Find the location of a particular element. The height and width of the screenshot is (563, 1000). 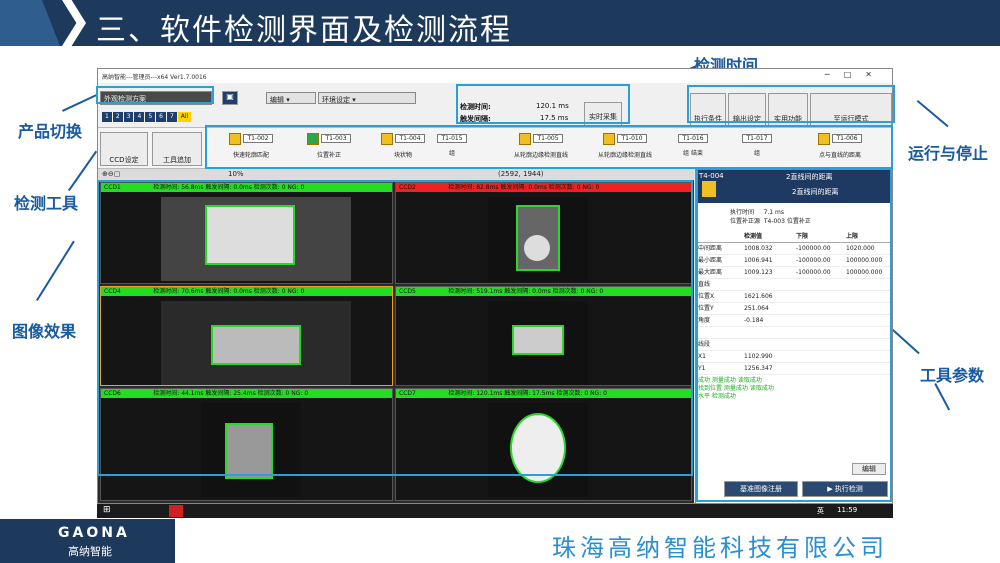

save-icon: ▣ is located at coordinates (230, 98).